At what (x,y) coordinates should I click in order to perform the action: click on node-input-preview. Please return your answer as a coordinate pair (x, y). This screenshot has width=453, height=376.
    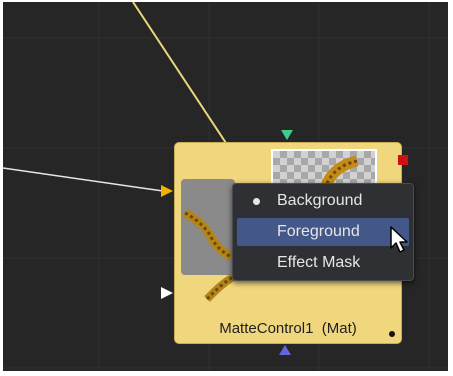
    Looking at the image, I should click on (208, 227).